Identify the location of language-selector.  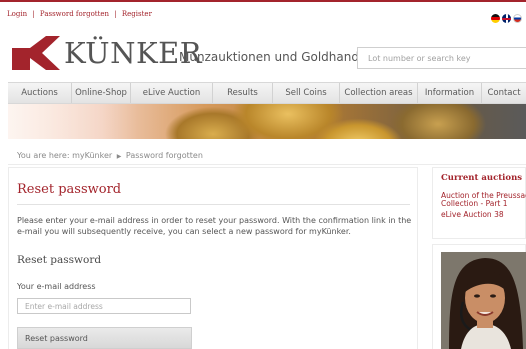
(506, 18).